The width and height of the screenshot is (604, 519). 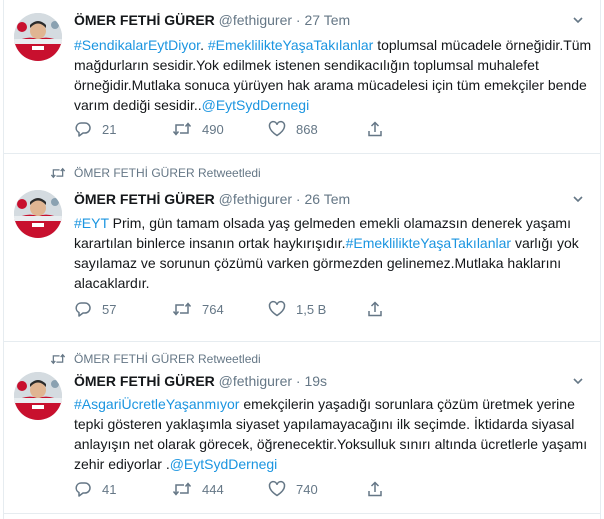 I want to click on like-count: 1,5 B, so click(x=311, y=309).